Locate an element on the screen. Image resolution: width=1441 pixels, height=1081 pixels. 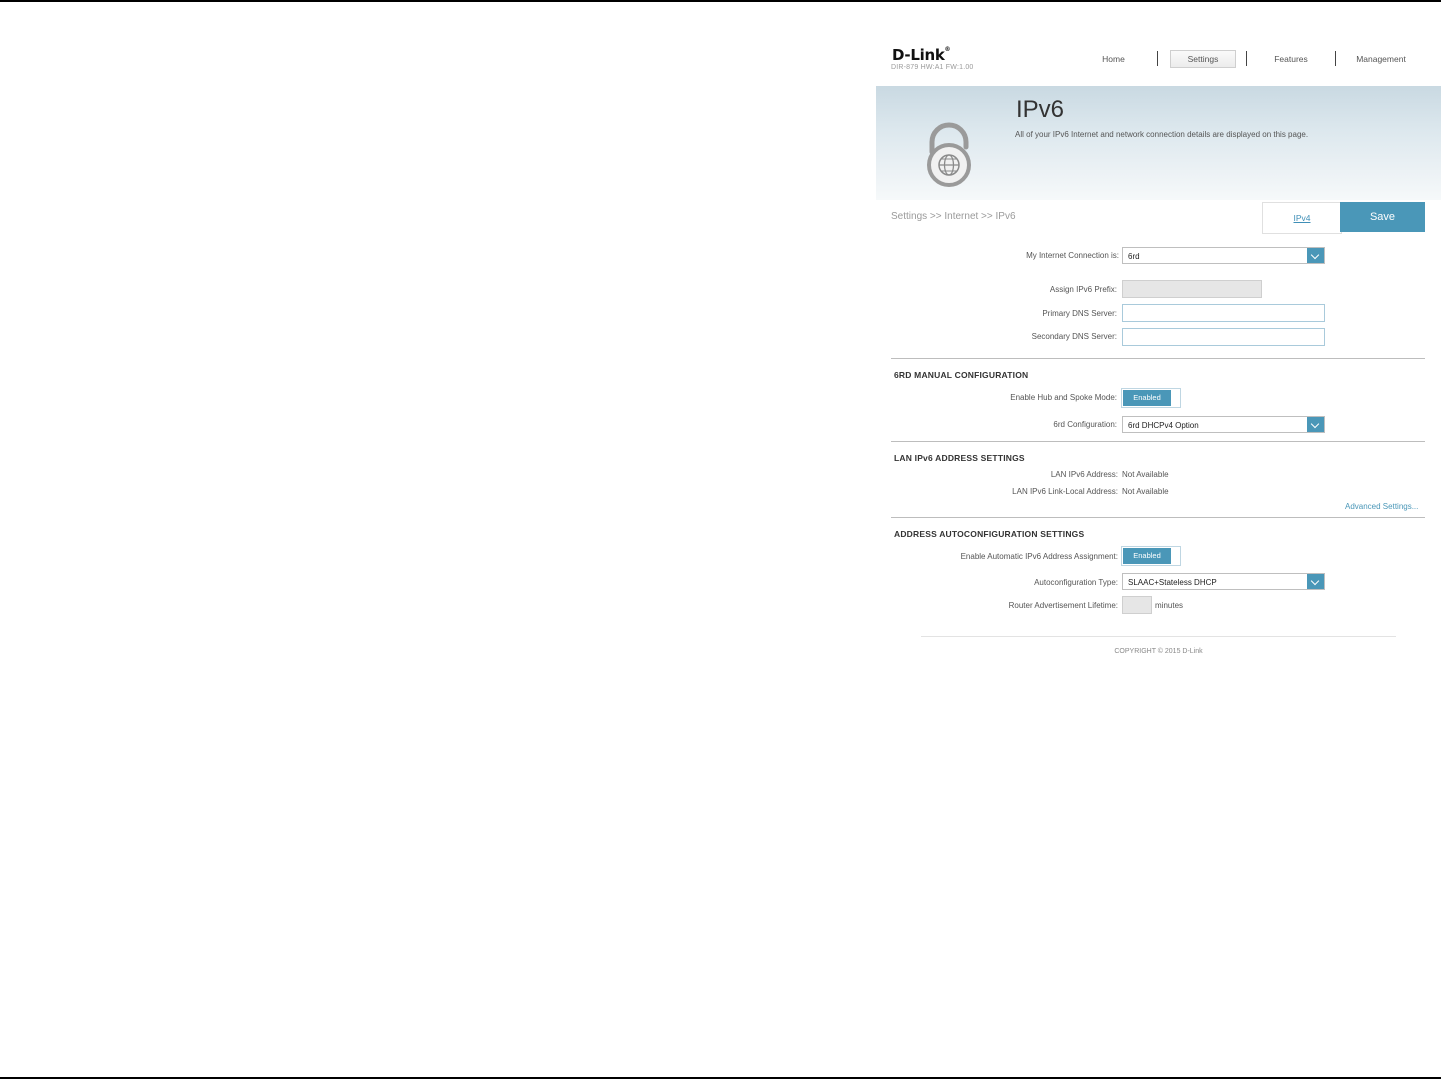
page-title: IPv6 is located at coordinates (1040, 109).